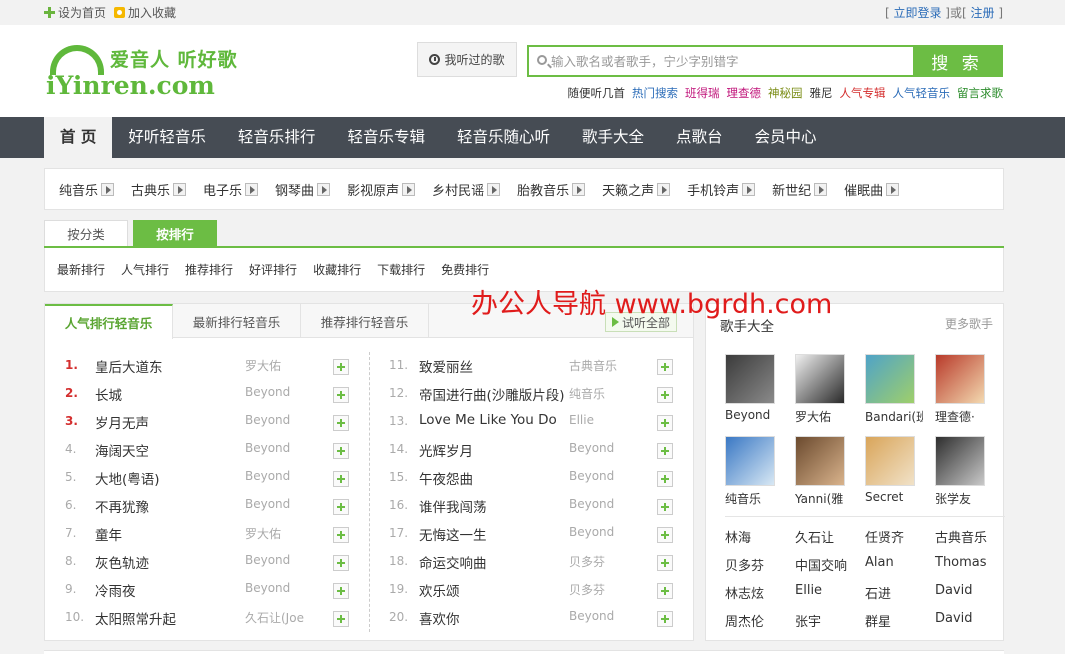  What do you see at coordinates (109, 321) in the screenshot?
I see `tab-popular-rank: 人气排行轻音乐` at bounding box center [109, 321].